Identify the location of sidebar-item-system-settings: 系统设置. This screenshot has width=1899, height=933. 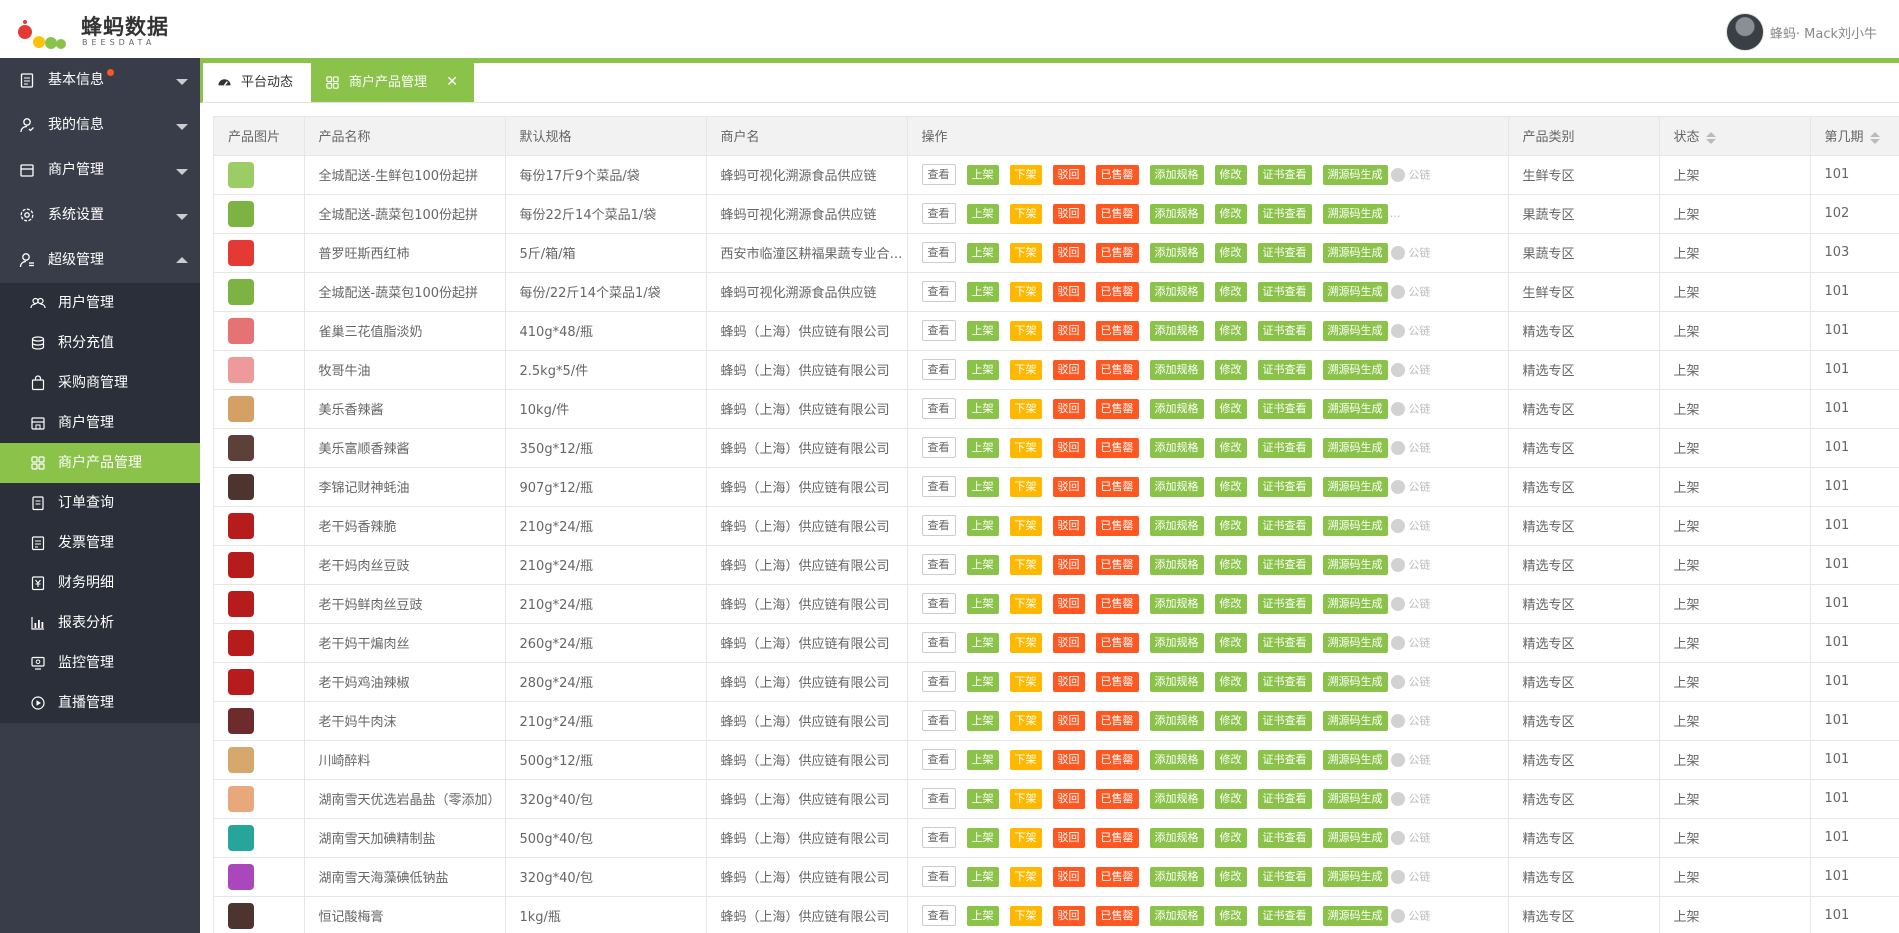
(100, 215).